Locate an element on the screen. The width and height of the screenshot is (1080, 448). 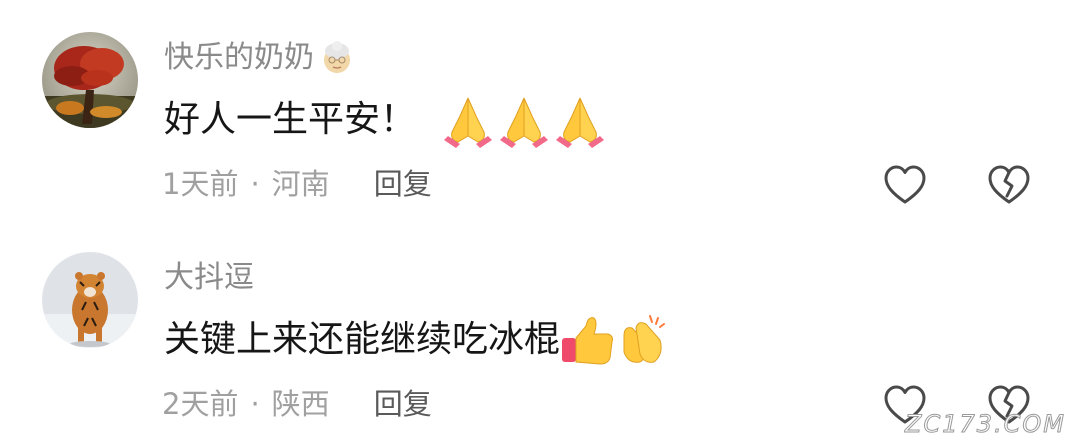
avatar-tree-image is located at coordinates (90, 80).